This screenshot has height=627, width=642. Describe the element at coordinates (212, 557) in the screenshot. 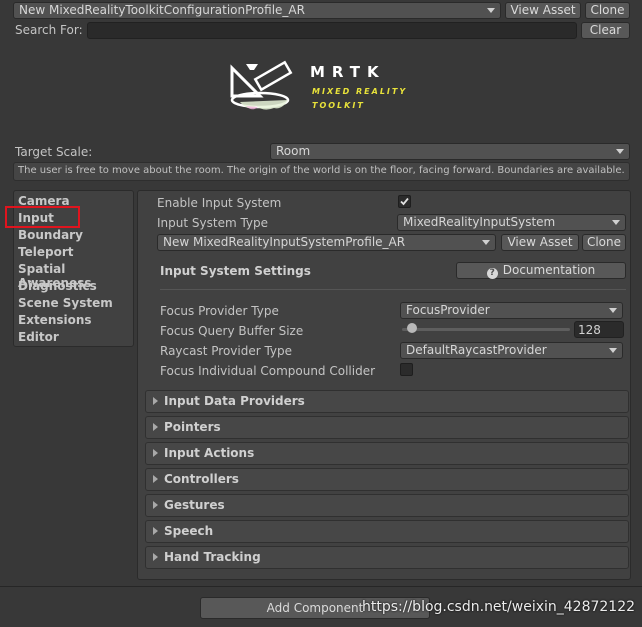

I see `section-label: Hand Tracking` at that location.